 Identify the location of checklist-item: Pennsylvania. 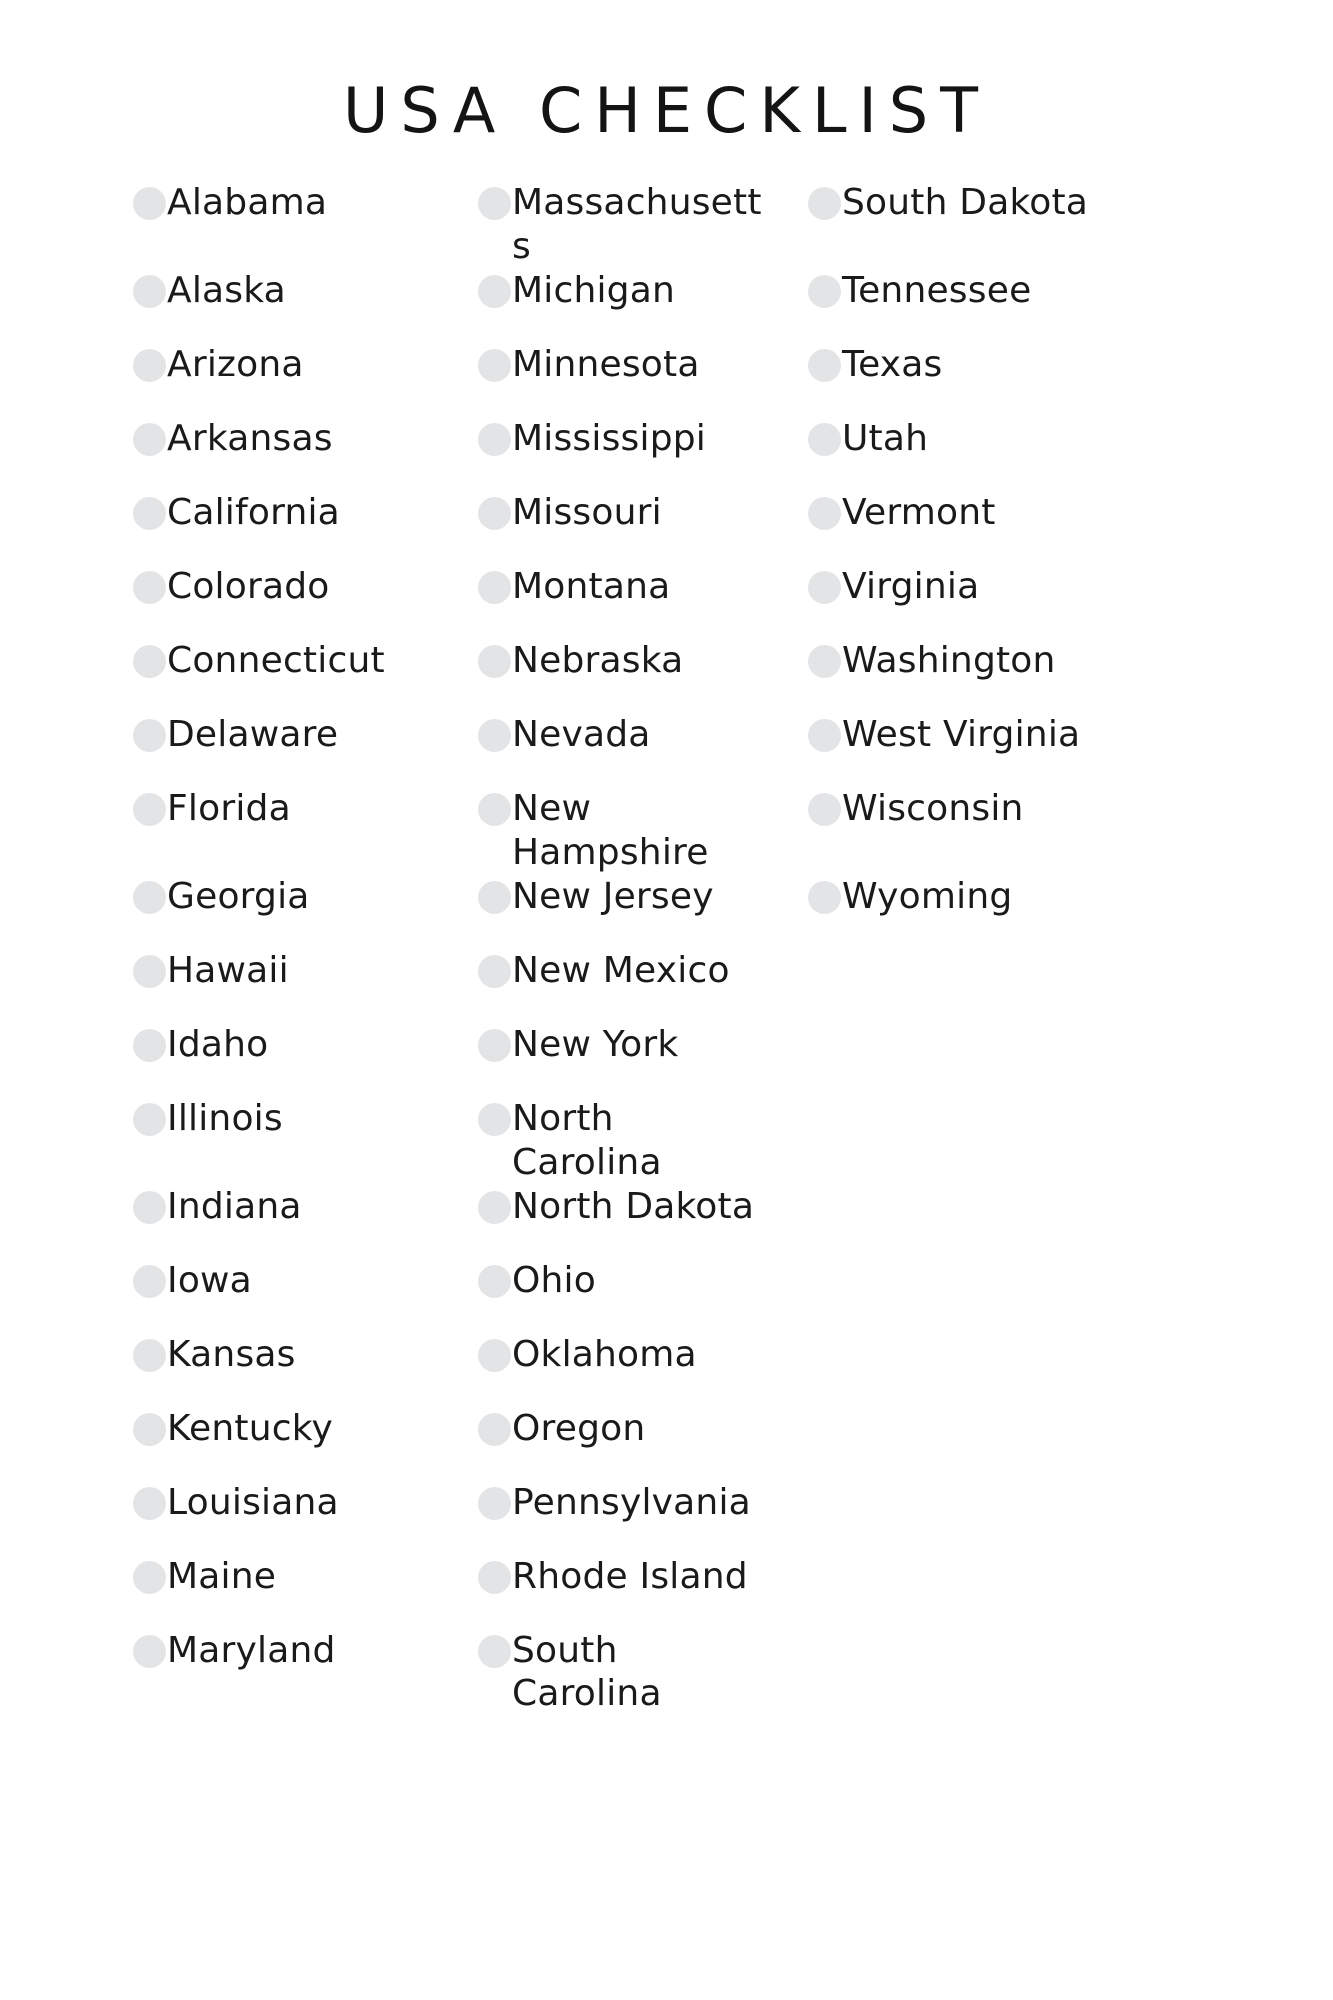
(643, 1518).